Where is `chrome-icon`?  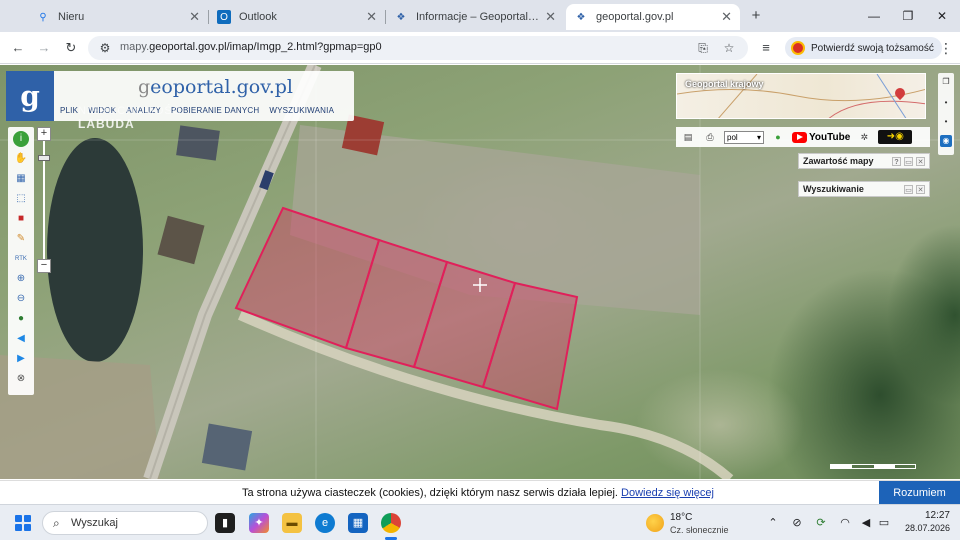 chrome-icon is located at coordinates (391, 523).